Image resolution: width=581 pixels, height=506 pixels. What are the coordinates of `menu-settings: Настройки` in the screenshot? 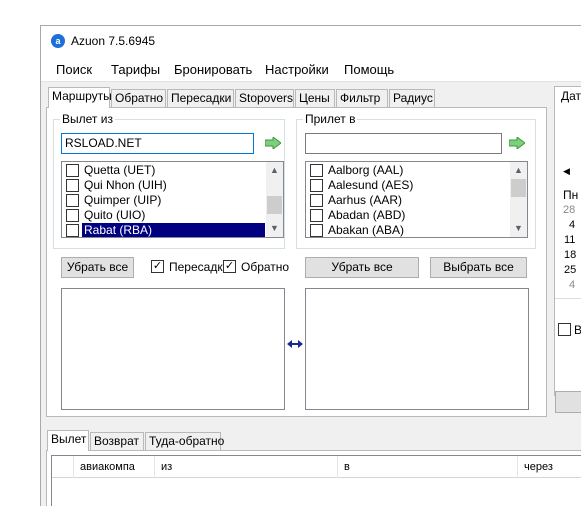 It's located at (297, 69).